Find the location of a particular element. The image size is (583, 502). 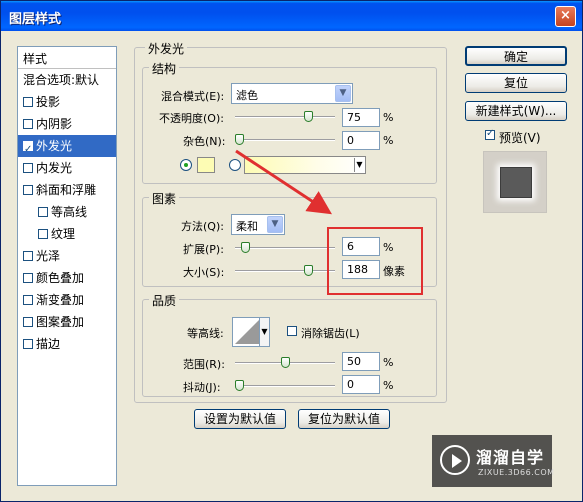

watermark: 溜溜自学 ZIXUE.3D66.COM is located at coordinates (493, 461).